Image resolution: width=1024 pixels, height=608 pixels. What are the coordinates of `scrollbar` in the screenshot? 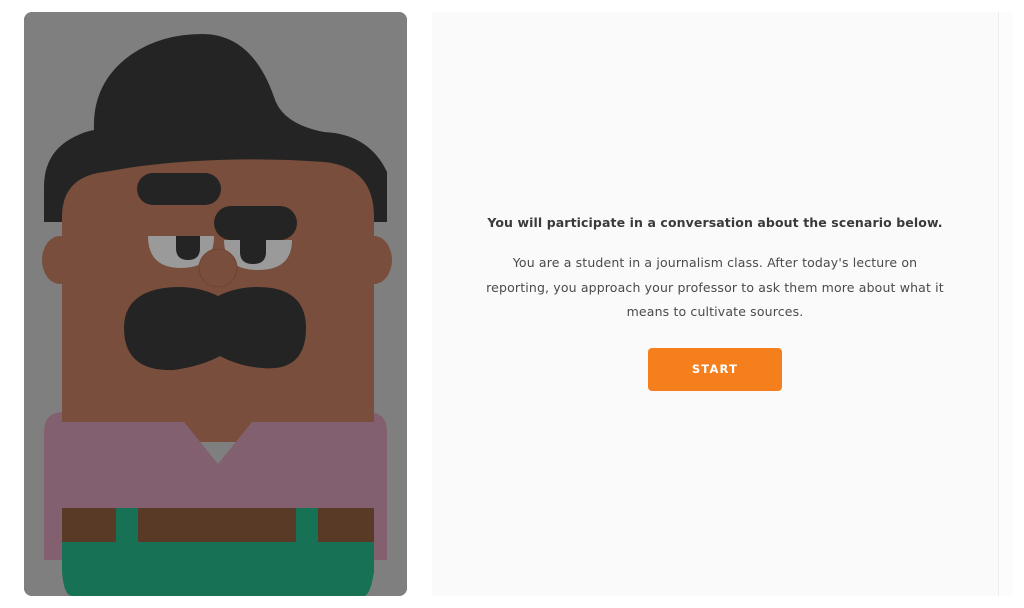 It's located at (1005, 304).